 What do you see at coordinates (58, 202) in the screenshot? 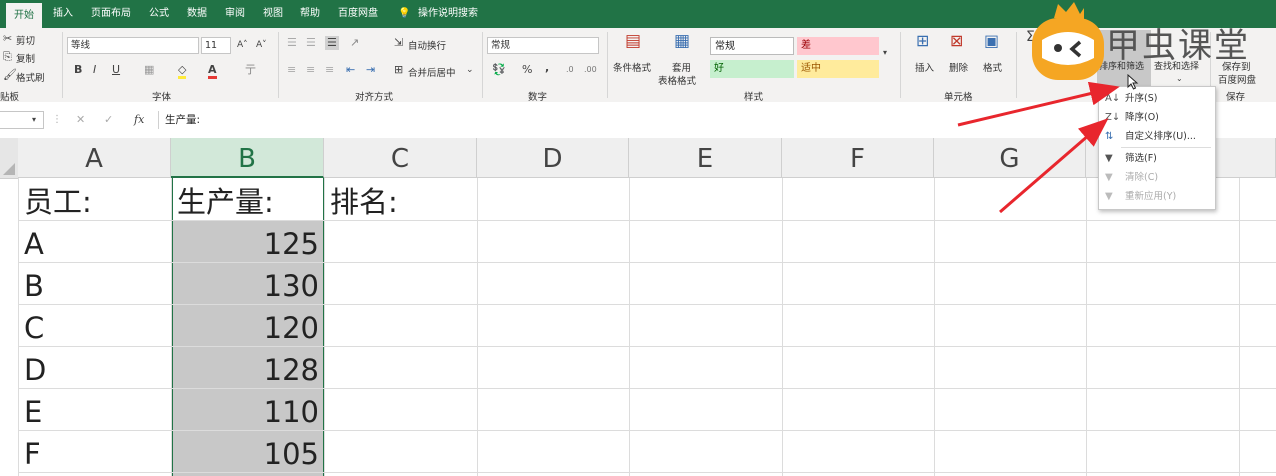
I see `cell-a1: 员工:` at bounding box center [58, 202].